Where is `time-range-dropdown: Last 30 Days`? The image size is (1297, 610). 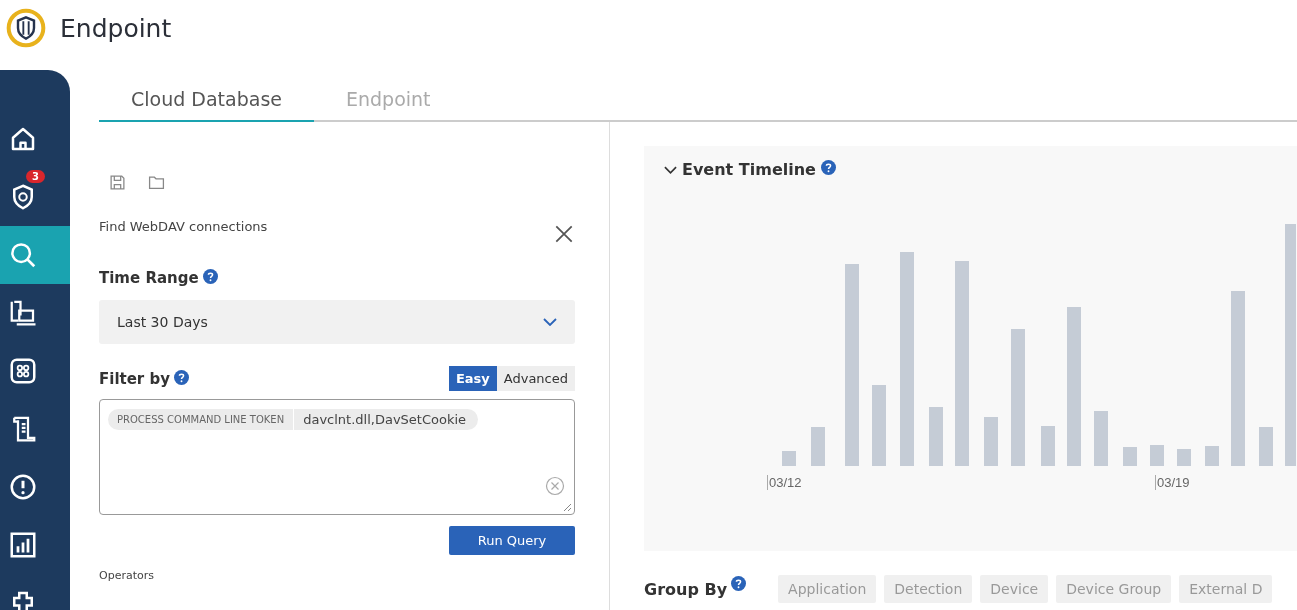
time-range-dropdown: Last 30 Days is located at coordinates (337, 322).